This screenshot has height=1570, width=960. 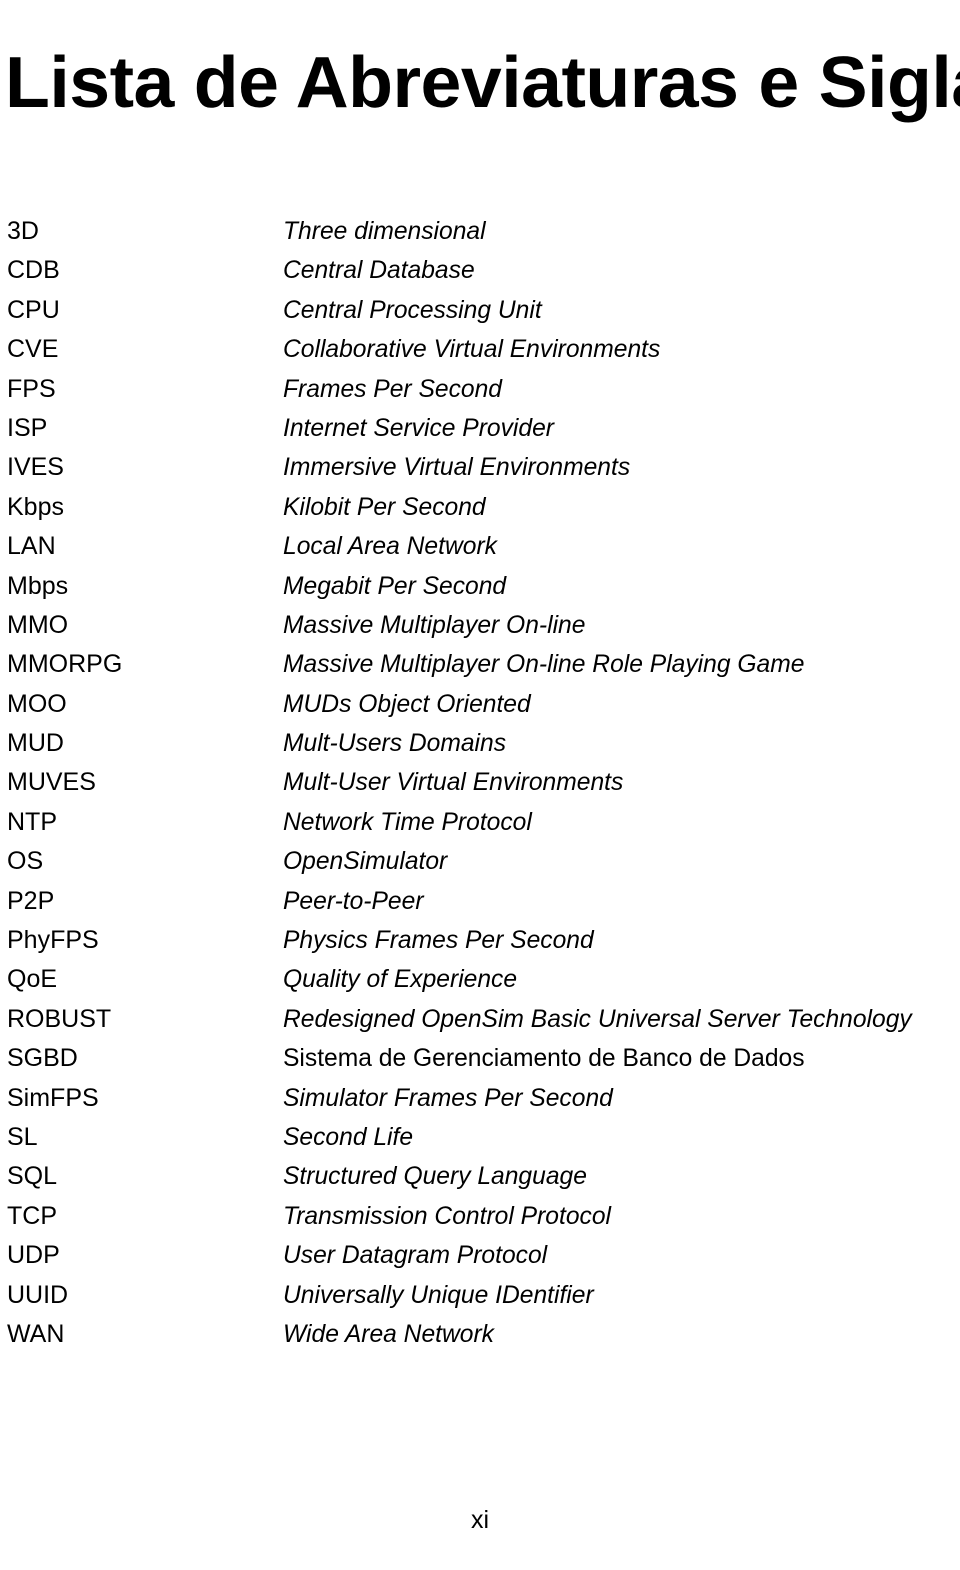 I want to click on abbreviation-definition: Simulator Frames Per Second, so click(x=448, y=1097).